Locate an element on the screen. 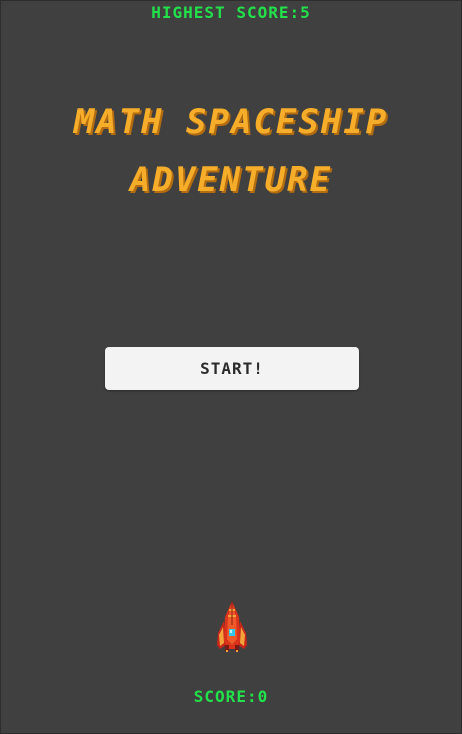 The width and height of the screenshot is (462, 734). score: SCORE:0 is located at coordinates (231, 696).